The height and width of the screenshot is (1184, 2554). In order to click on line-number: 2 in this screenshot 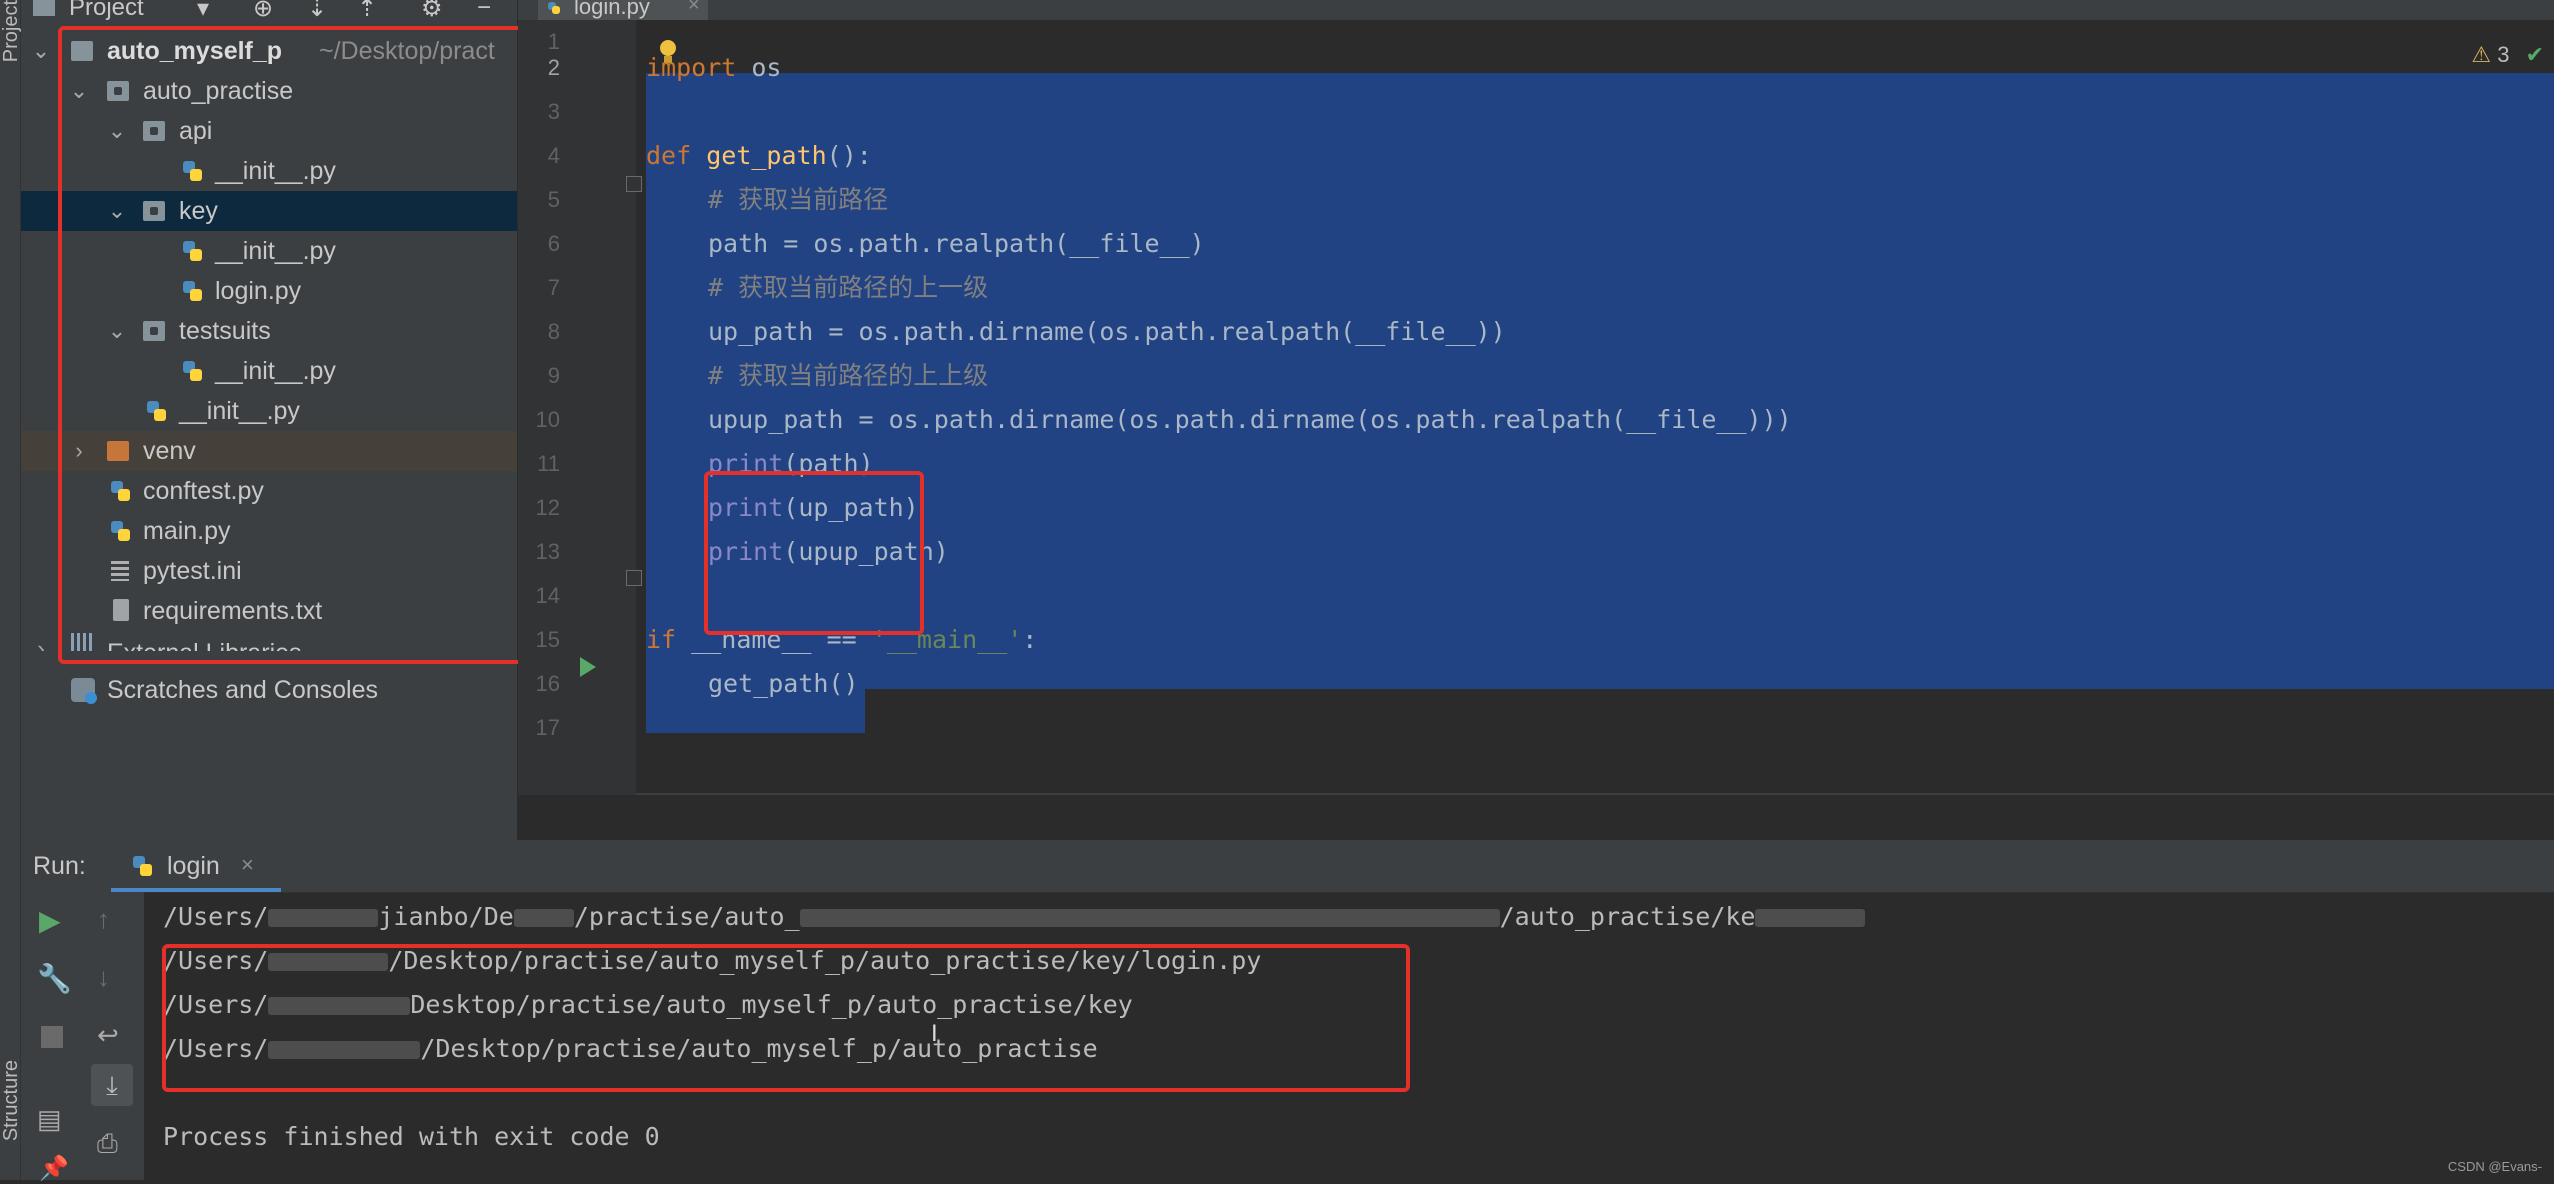, I will do `click(553, 67)`.